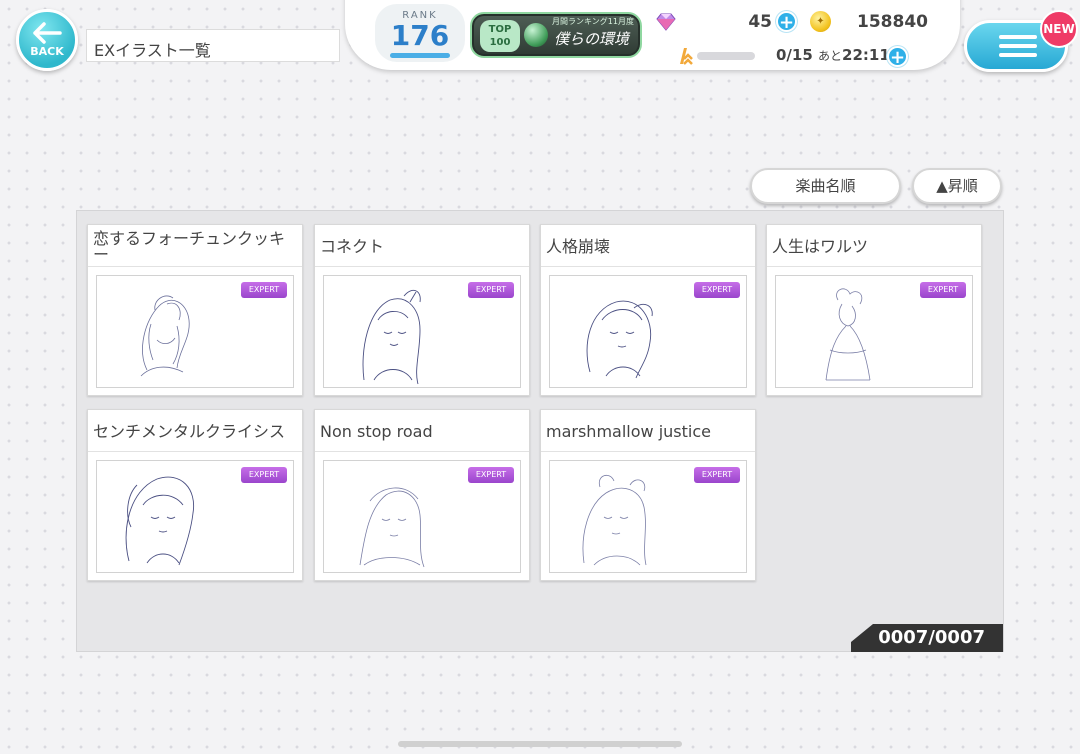 This screenshot has height=754, width=1080. I want to click on song-title: センチメンタルクライシス, so click(195, 431).